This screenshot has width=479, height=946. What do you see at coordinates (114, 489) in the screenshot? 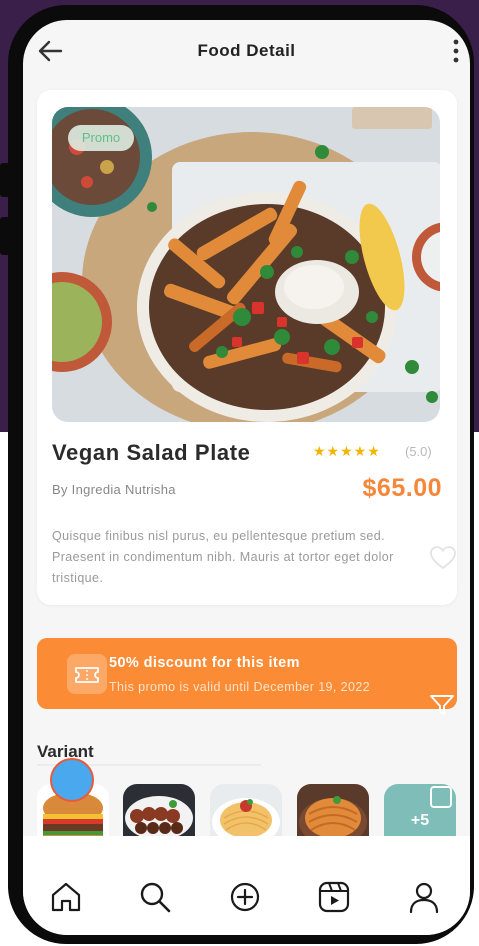
I see `author-byline: By Ingredia Nutrisha` at bounding box center [114, 489].